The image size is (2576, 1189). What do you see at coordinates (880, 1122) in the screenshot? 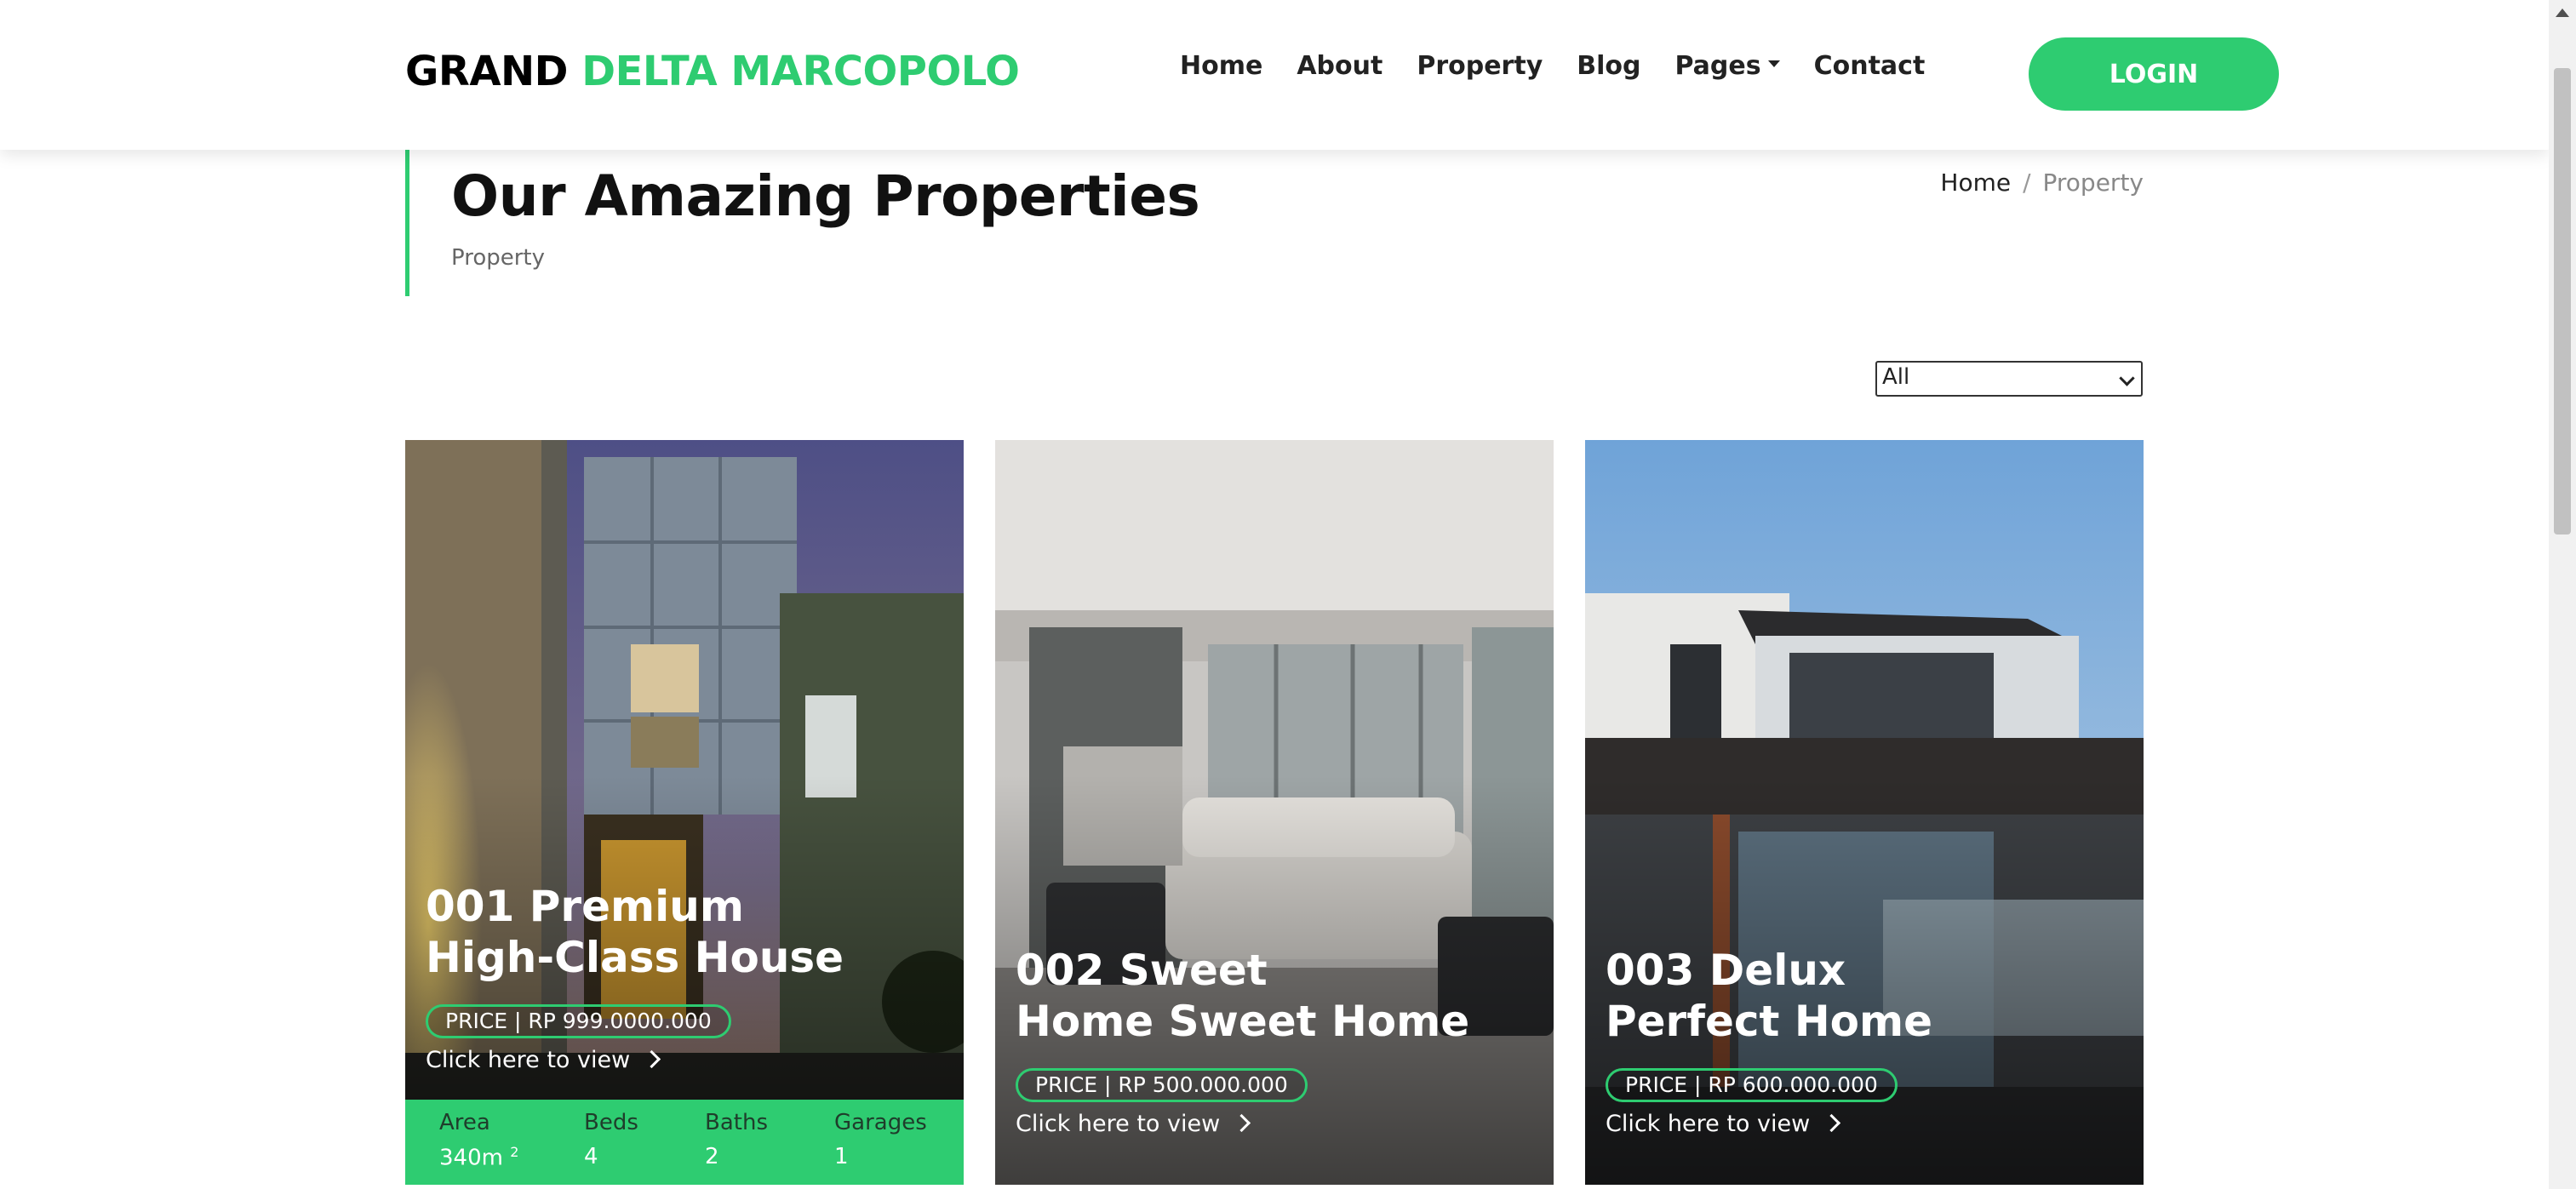
I see `stat-garages-label: Garages` at bounding box center [880, 1122].